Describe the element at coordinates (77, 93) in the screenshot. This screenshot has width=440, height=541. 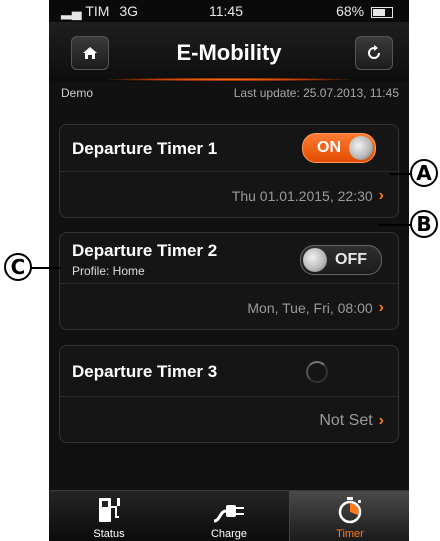
I see `mode-label: Demo` at that location.